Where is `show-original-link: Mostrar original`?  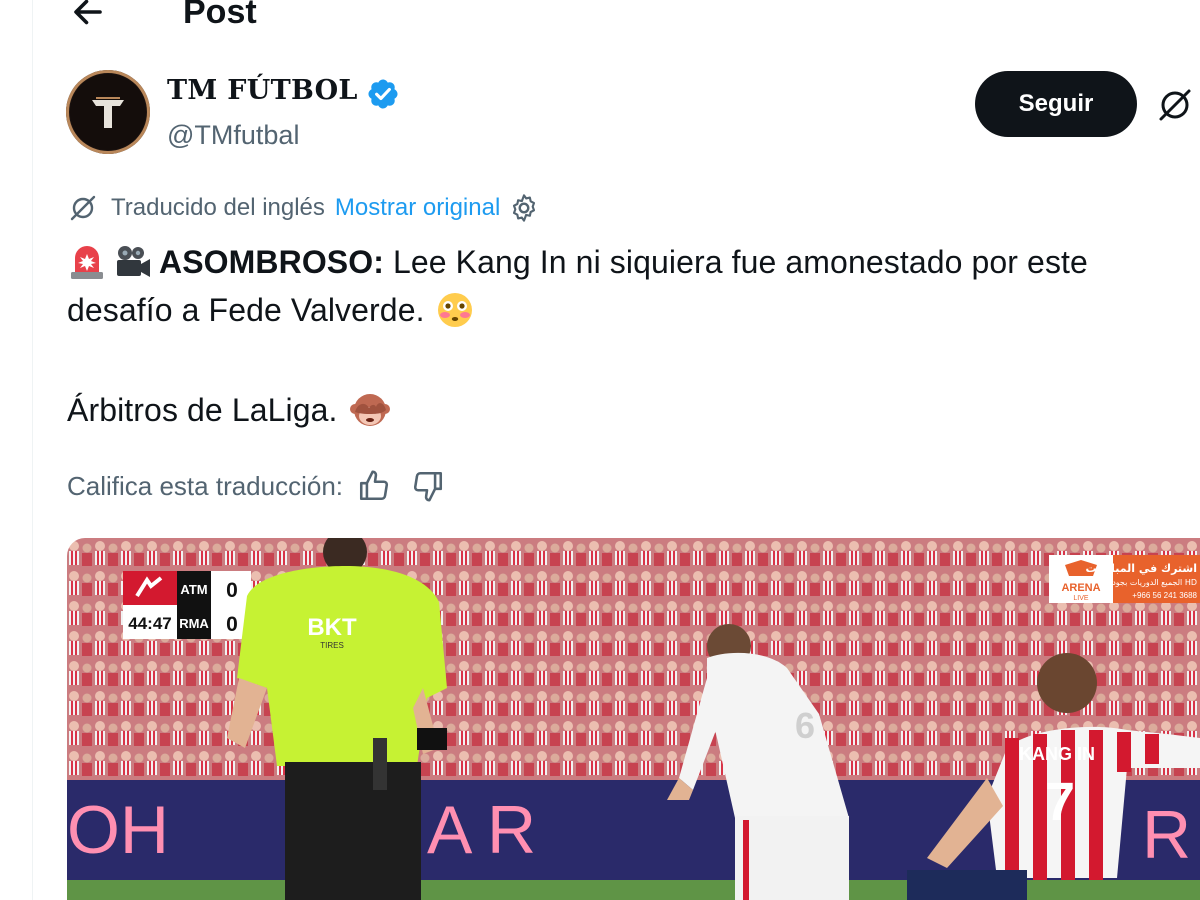 show-original-link: Mostrar original is located at coordinates (417, 208).